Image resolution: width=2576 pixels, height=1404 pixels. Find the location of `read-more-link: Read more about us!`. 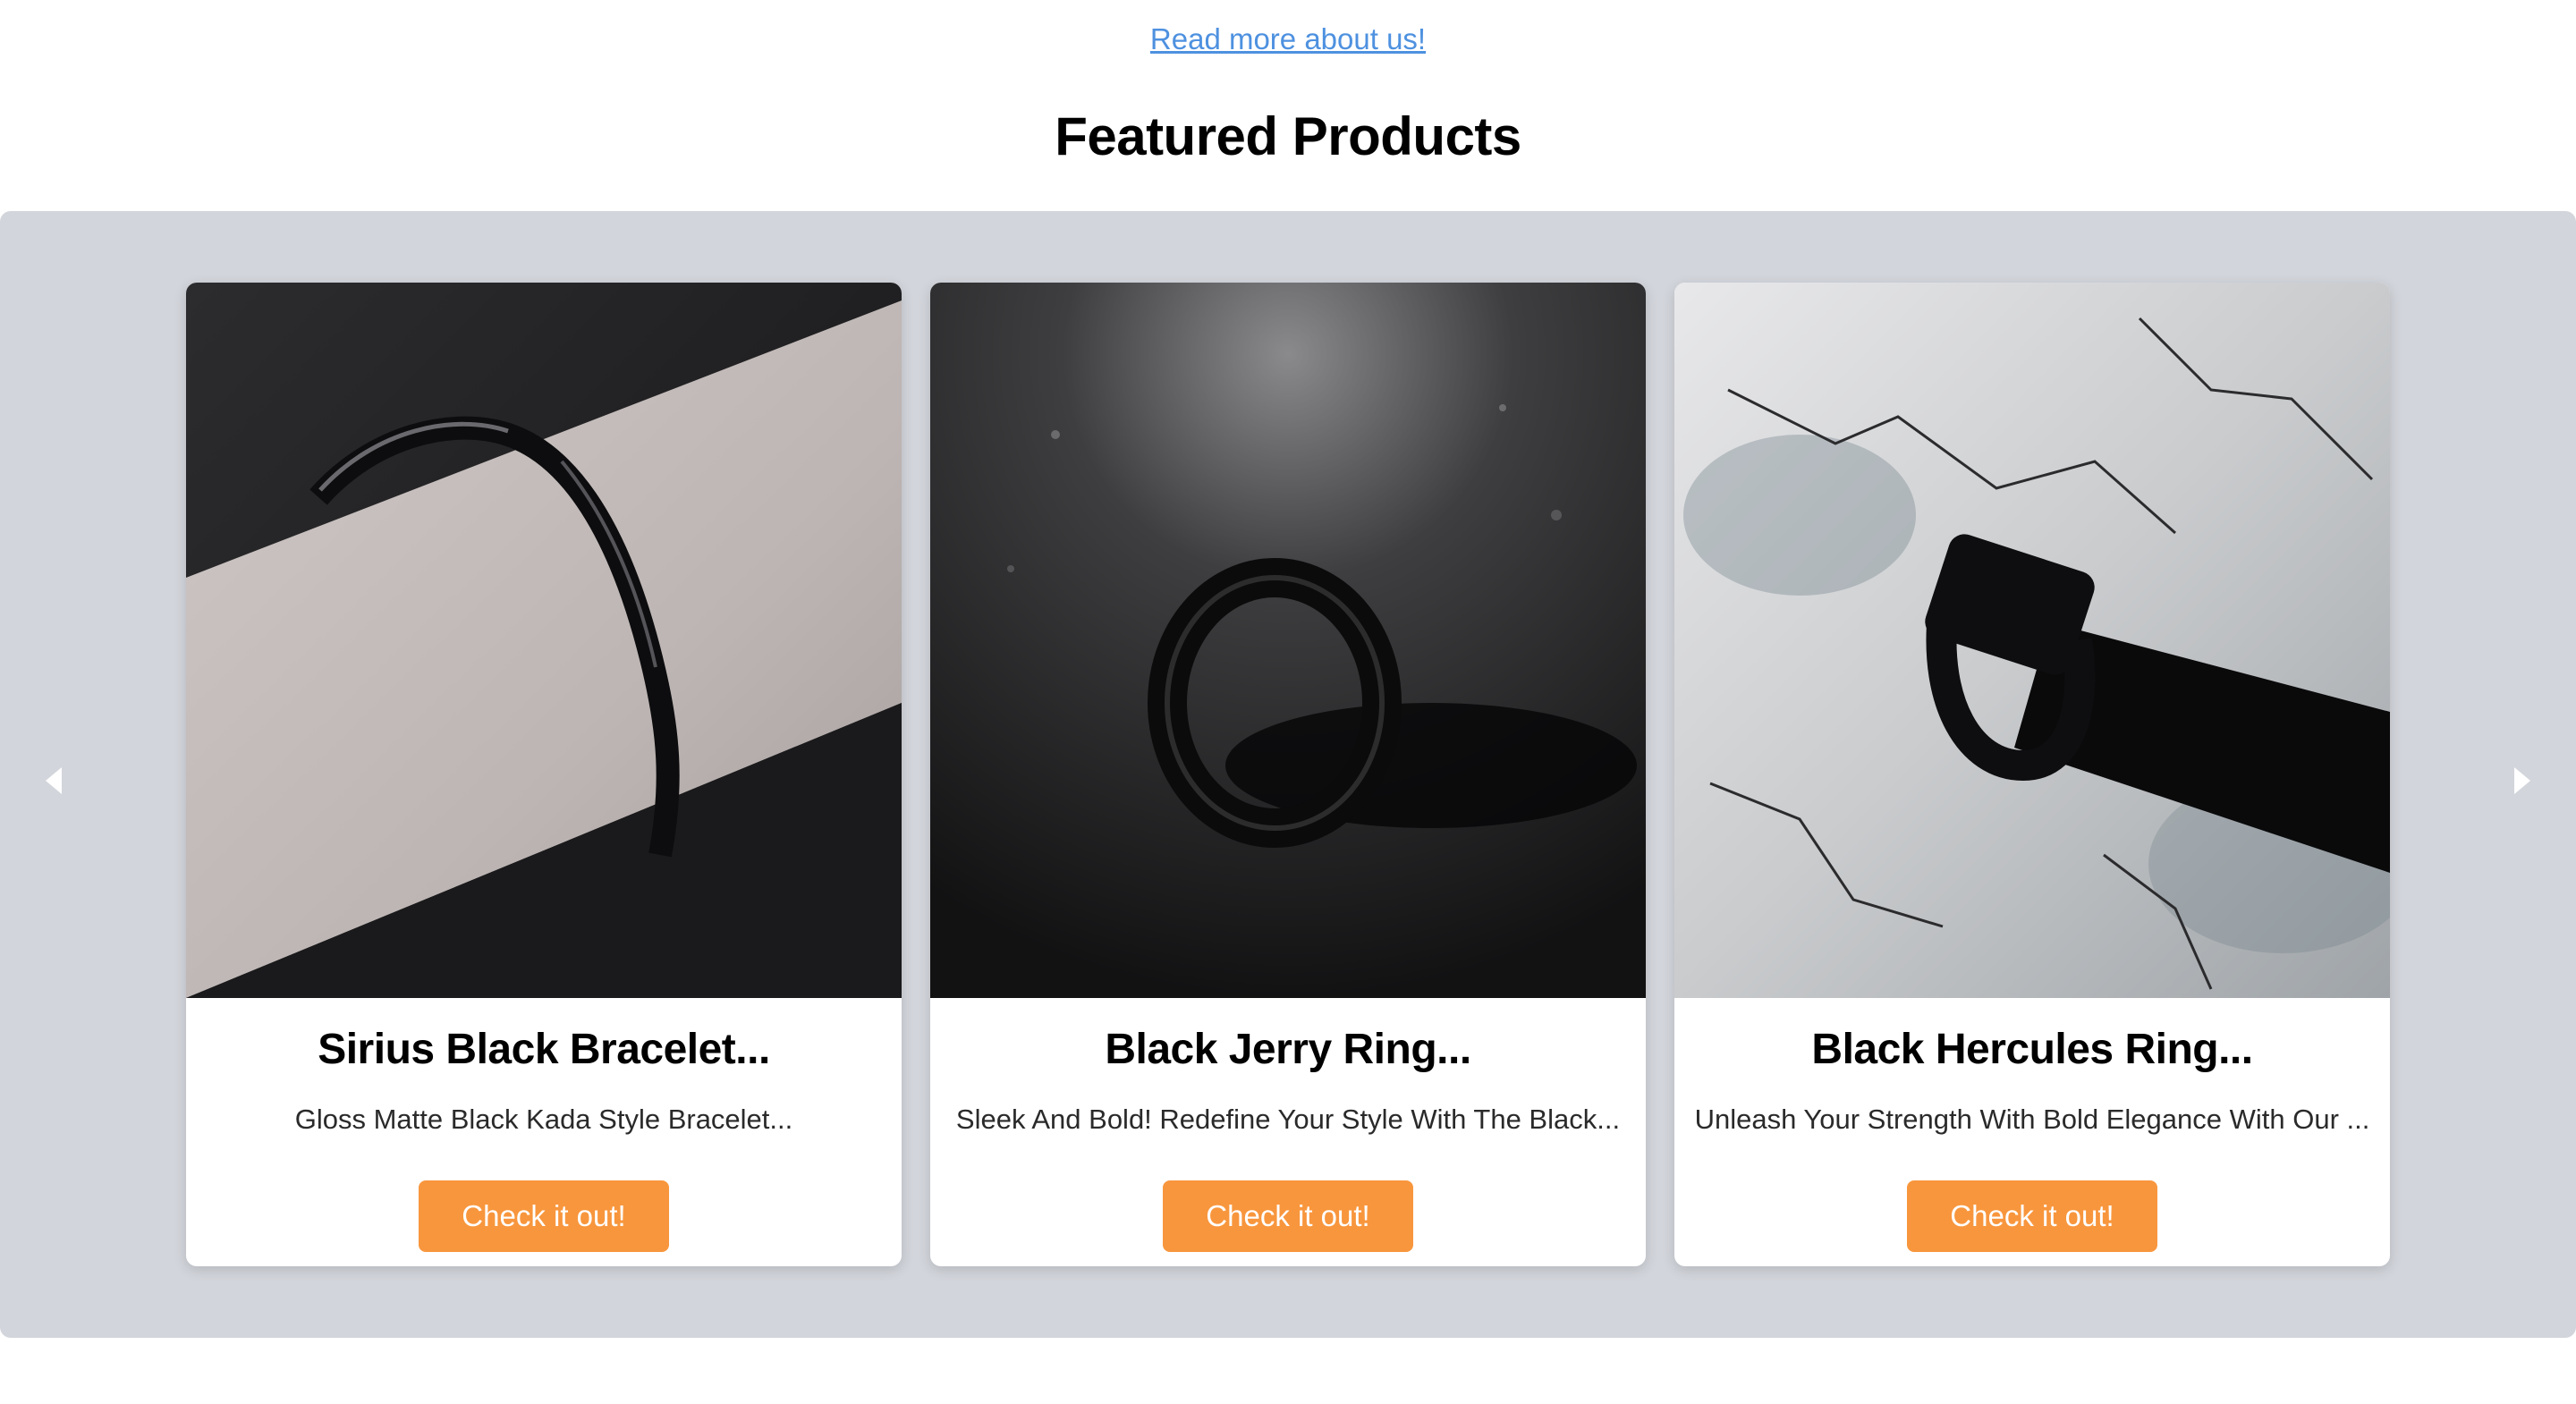

read-more-link: Read more about us! is located at coordinates (1288, 39).